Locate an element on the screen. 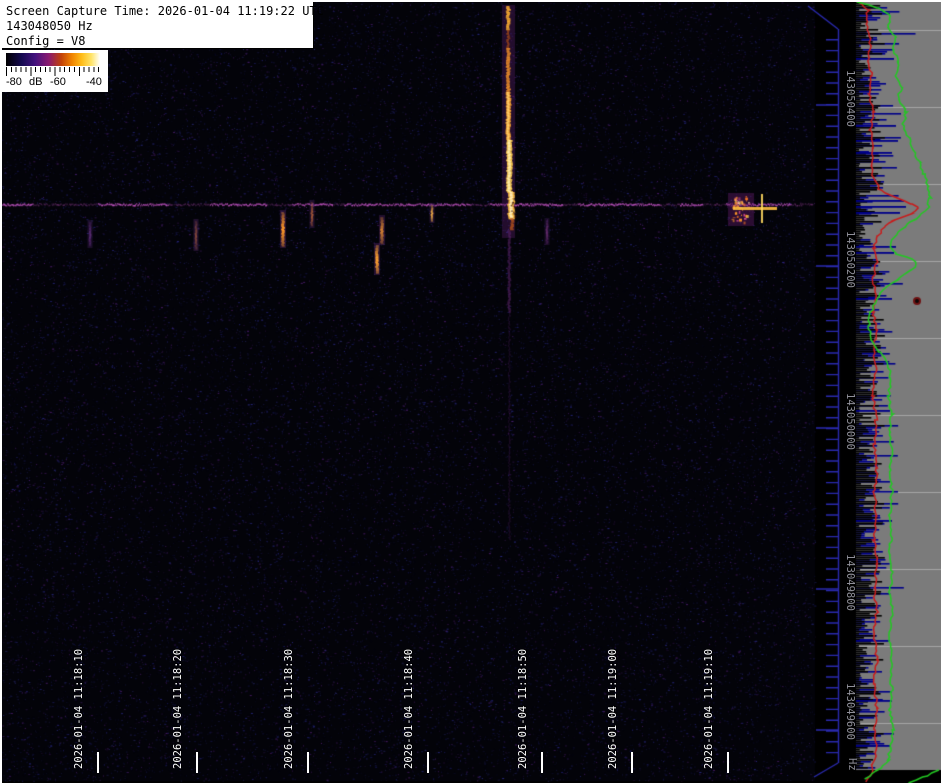  frequency-label: 143050200 is located at coordinates (850, 259).